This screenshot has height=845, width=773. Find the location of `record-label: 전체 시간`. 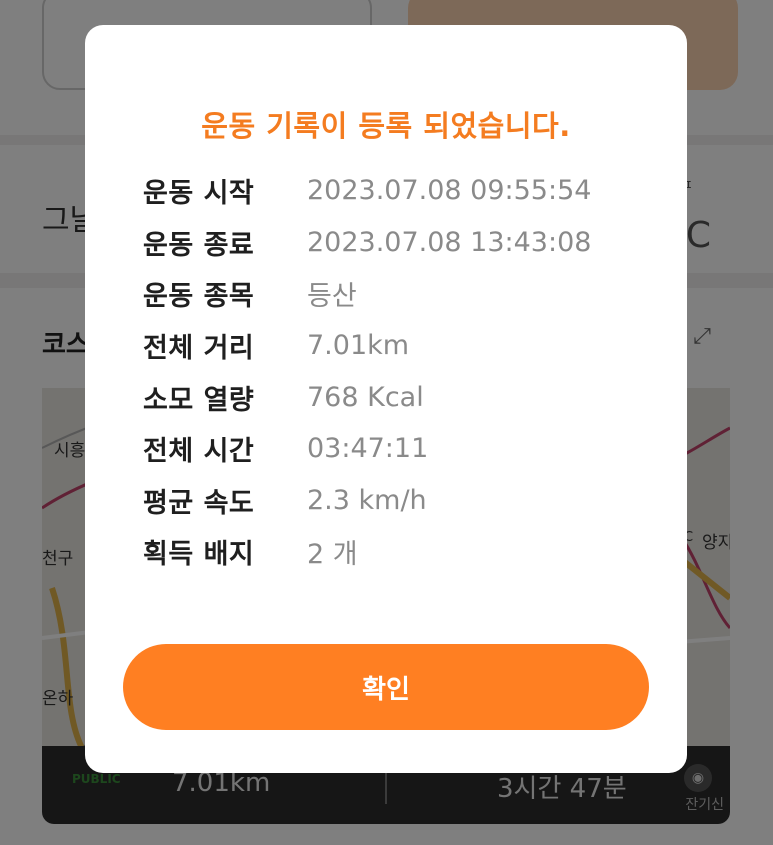

record-label: 전체 시간 is located at coordinates (199, 452).